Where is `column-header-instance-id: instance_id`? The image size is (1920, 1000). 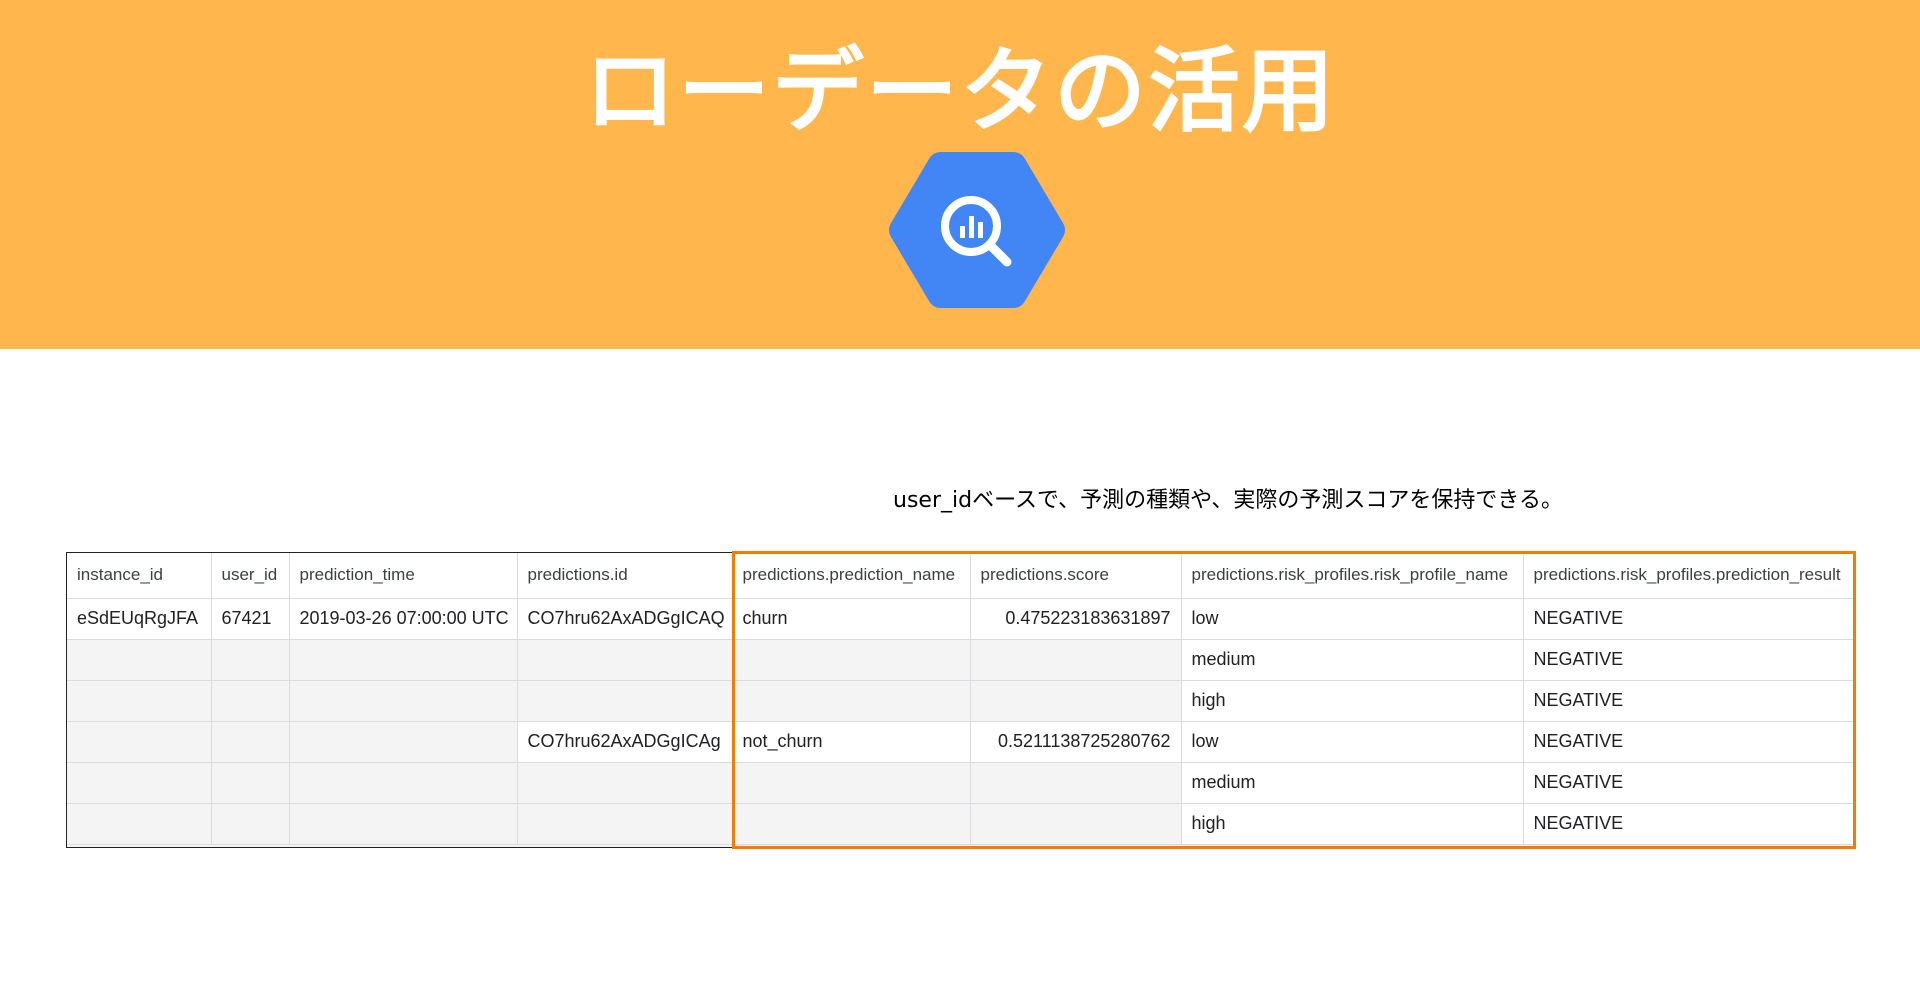
column-header-instance-id: instance_id is located at coordinates (139, 576).